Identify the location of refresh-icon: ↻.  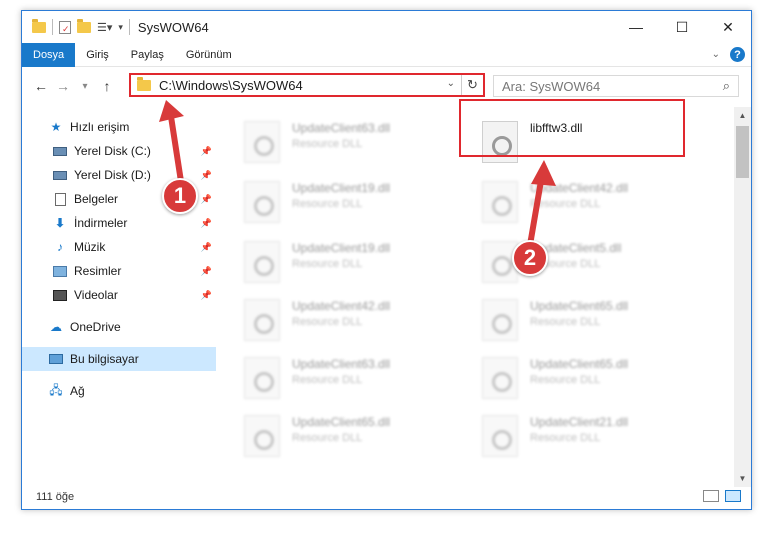
(472, 85).